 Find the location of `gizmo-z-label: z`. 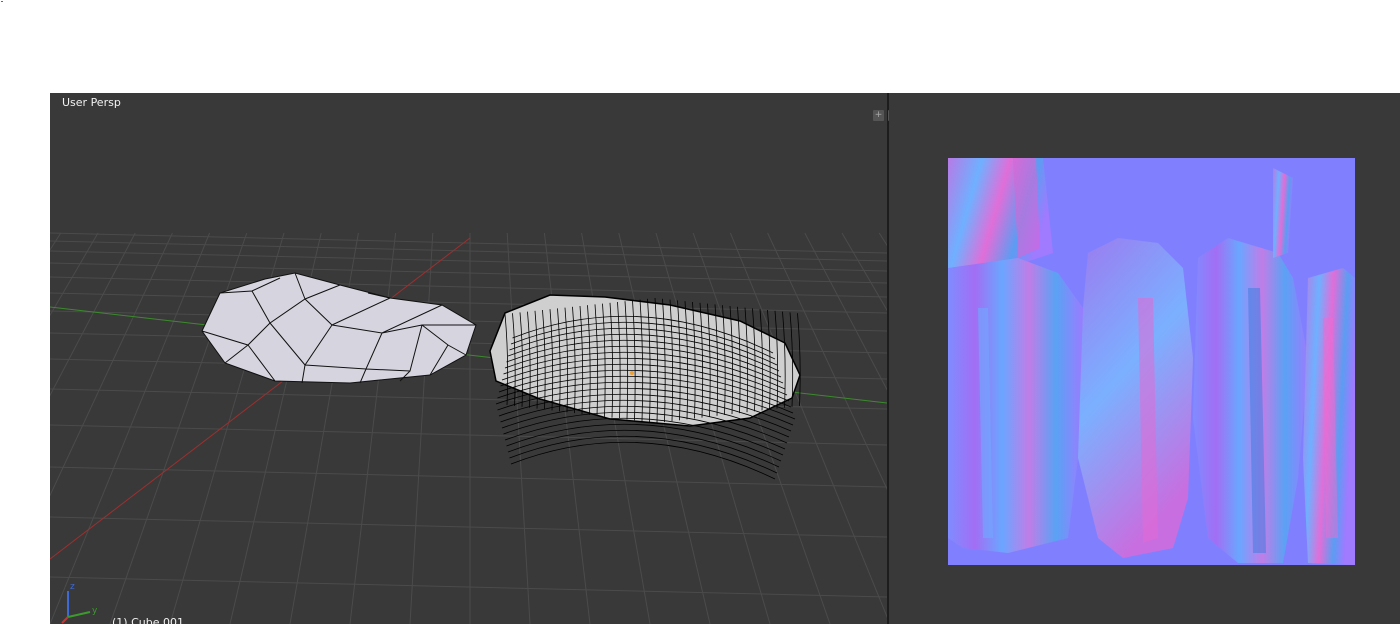

gizmo-z-label: z is located at coordinates (72, 587).